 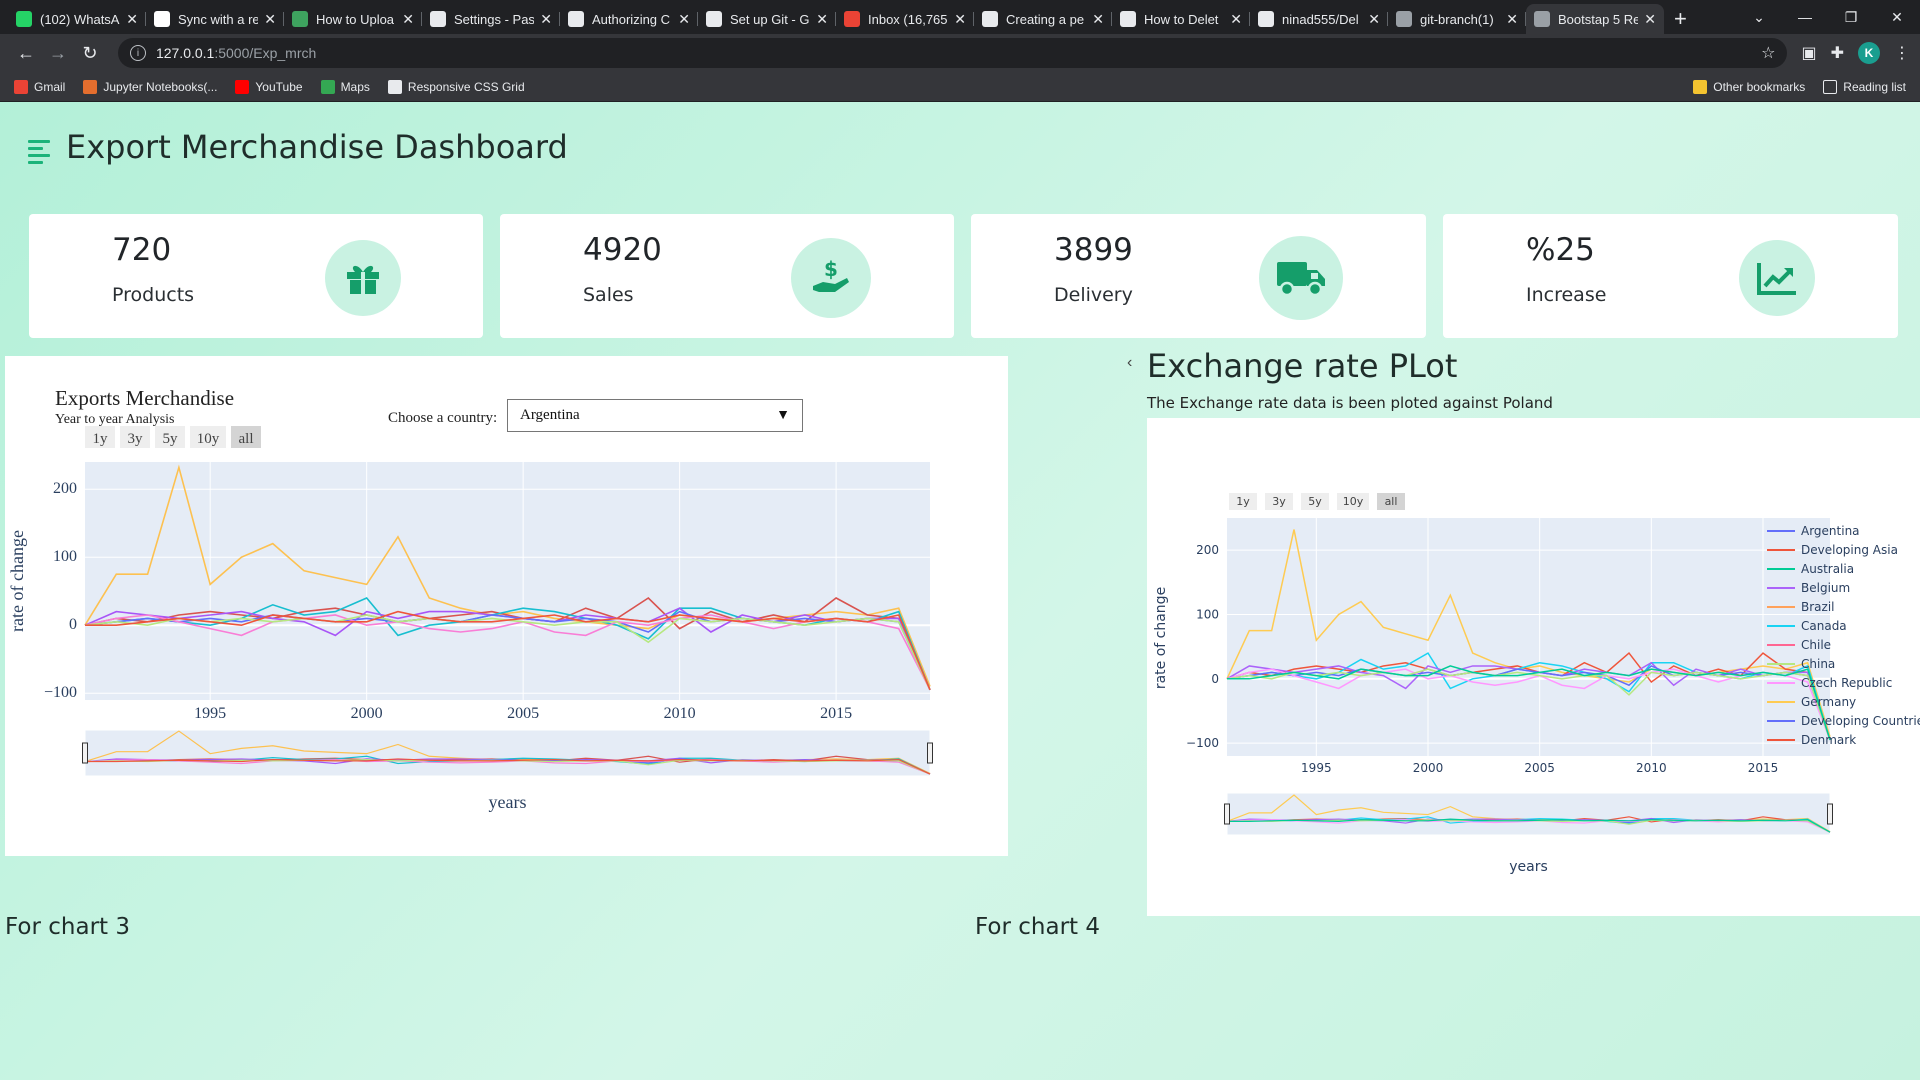 What do you see at coordinates (1827, 569) in the screenshot?
I see `legend-item: Australia` at bounding box center [1827, 569].